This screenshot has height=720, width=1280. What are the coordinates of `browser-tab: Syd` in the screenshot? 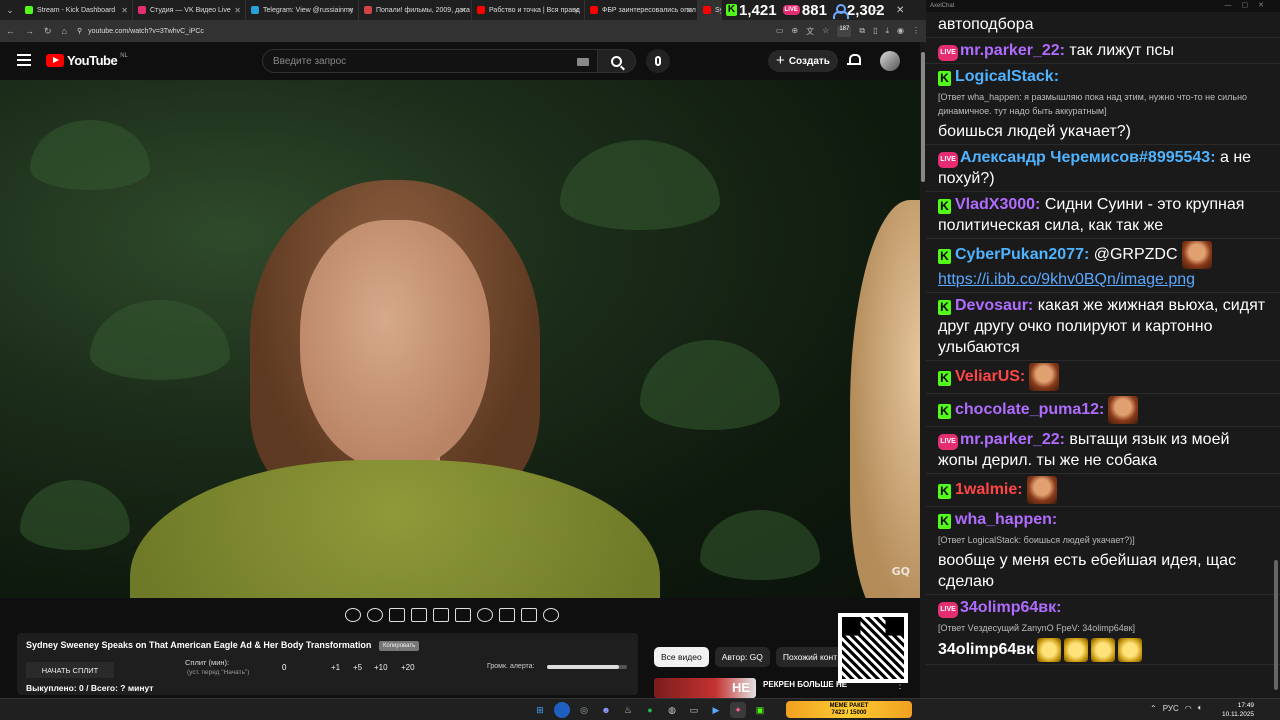 It's located at (710, 10).